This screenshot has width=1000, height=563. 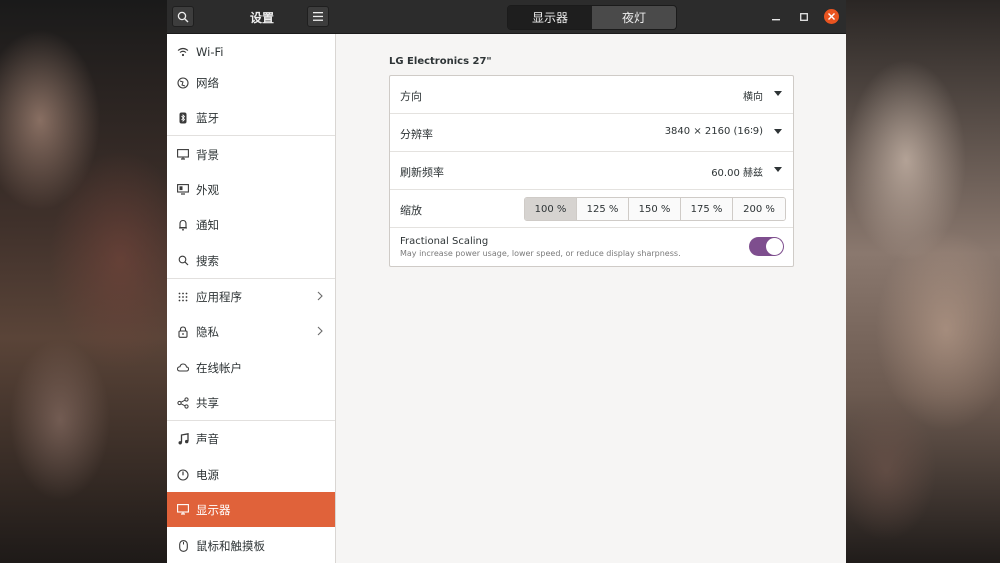 I want to click on sidebar-item-background: 背景, so click(x=251, y=154).